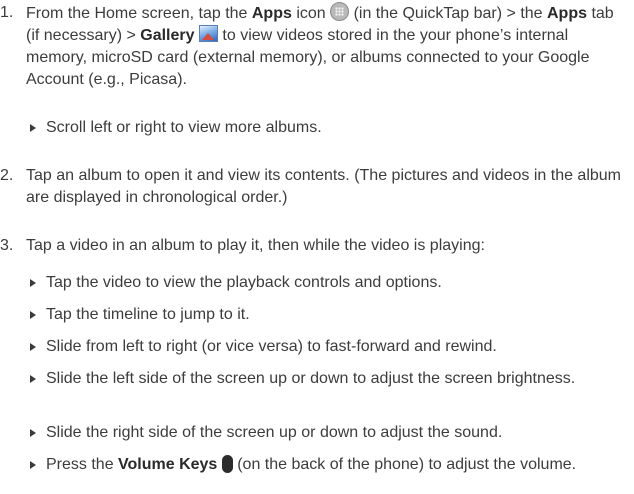 The width and height of the screenshot is (634, 494). What do you see at coordinates (227, 464) in the screenshot?
I see `volume-keys-icon` at bounding box center [227, 464].